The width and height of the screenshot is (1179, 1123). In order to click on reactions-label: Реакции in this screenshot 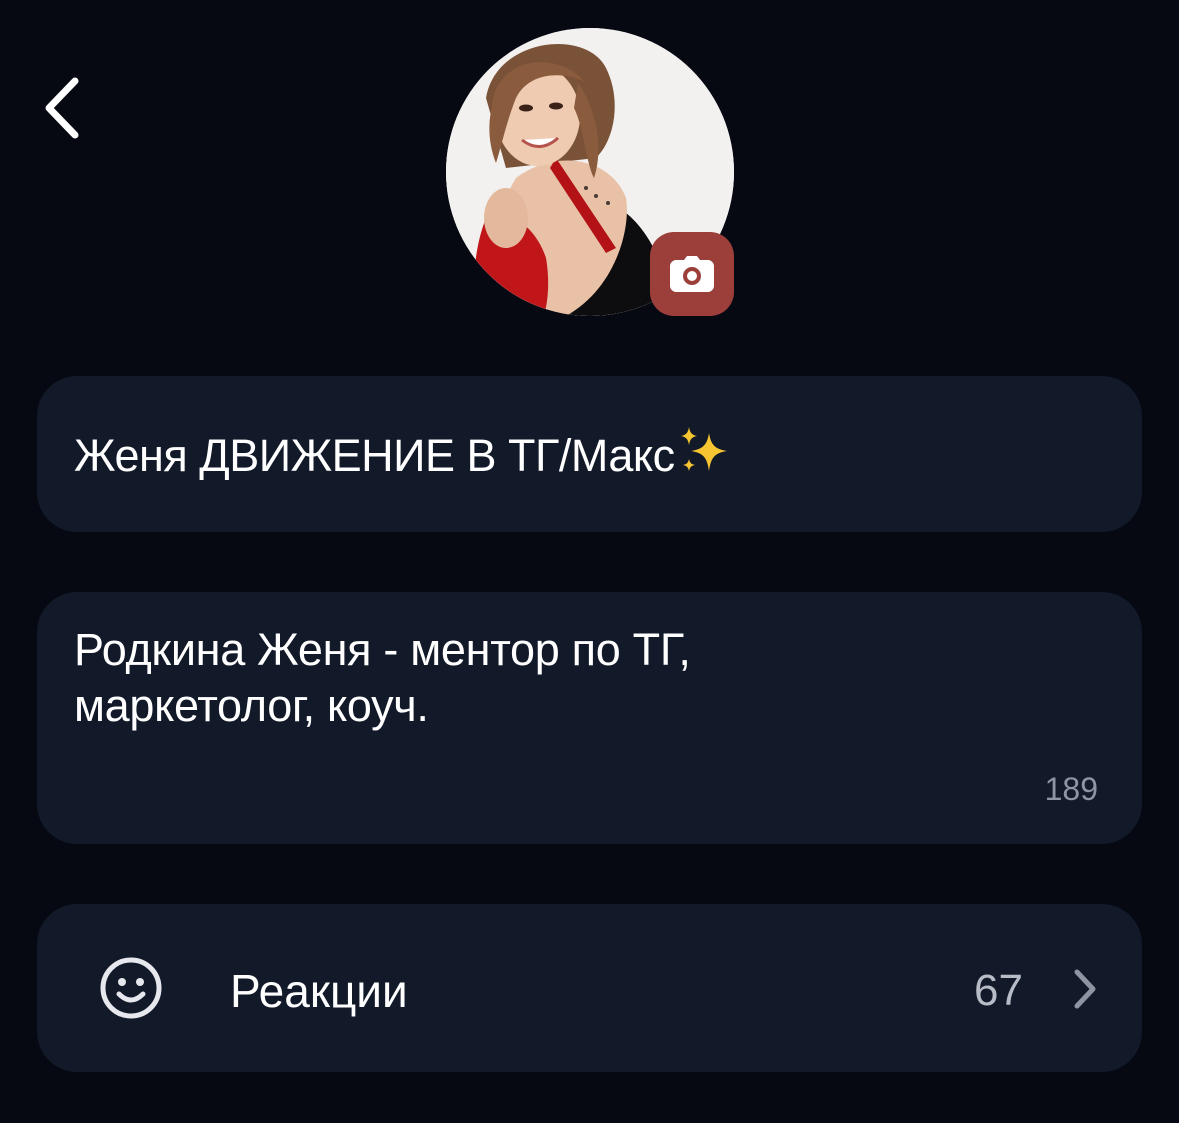, I will do `click(319, 991)`.